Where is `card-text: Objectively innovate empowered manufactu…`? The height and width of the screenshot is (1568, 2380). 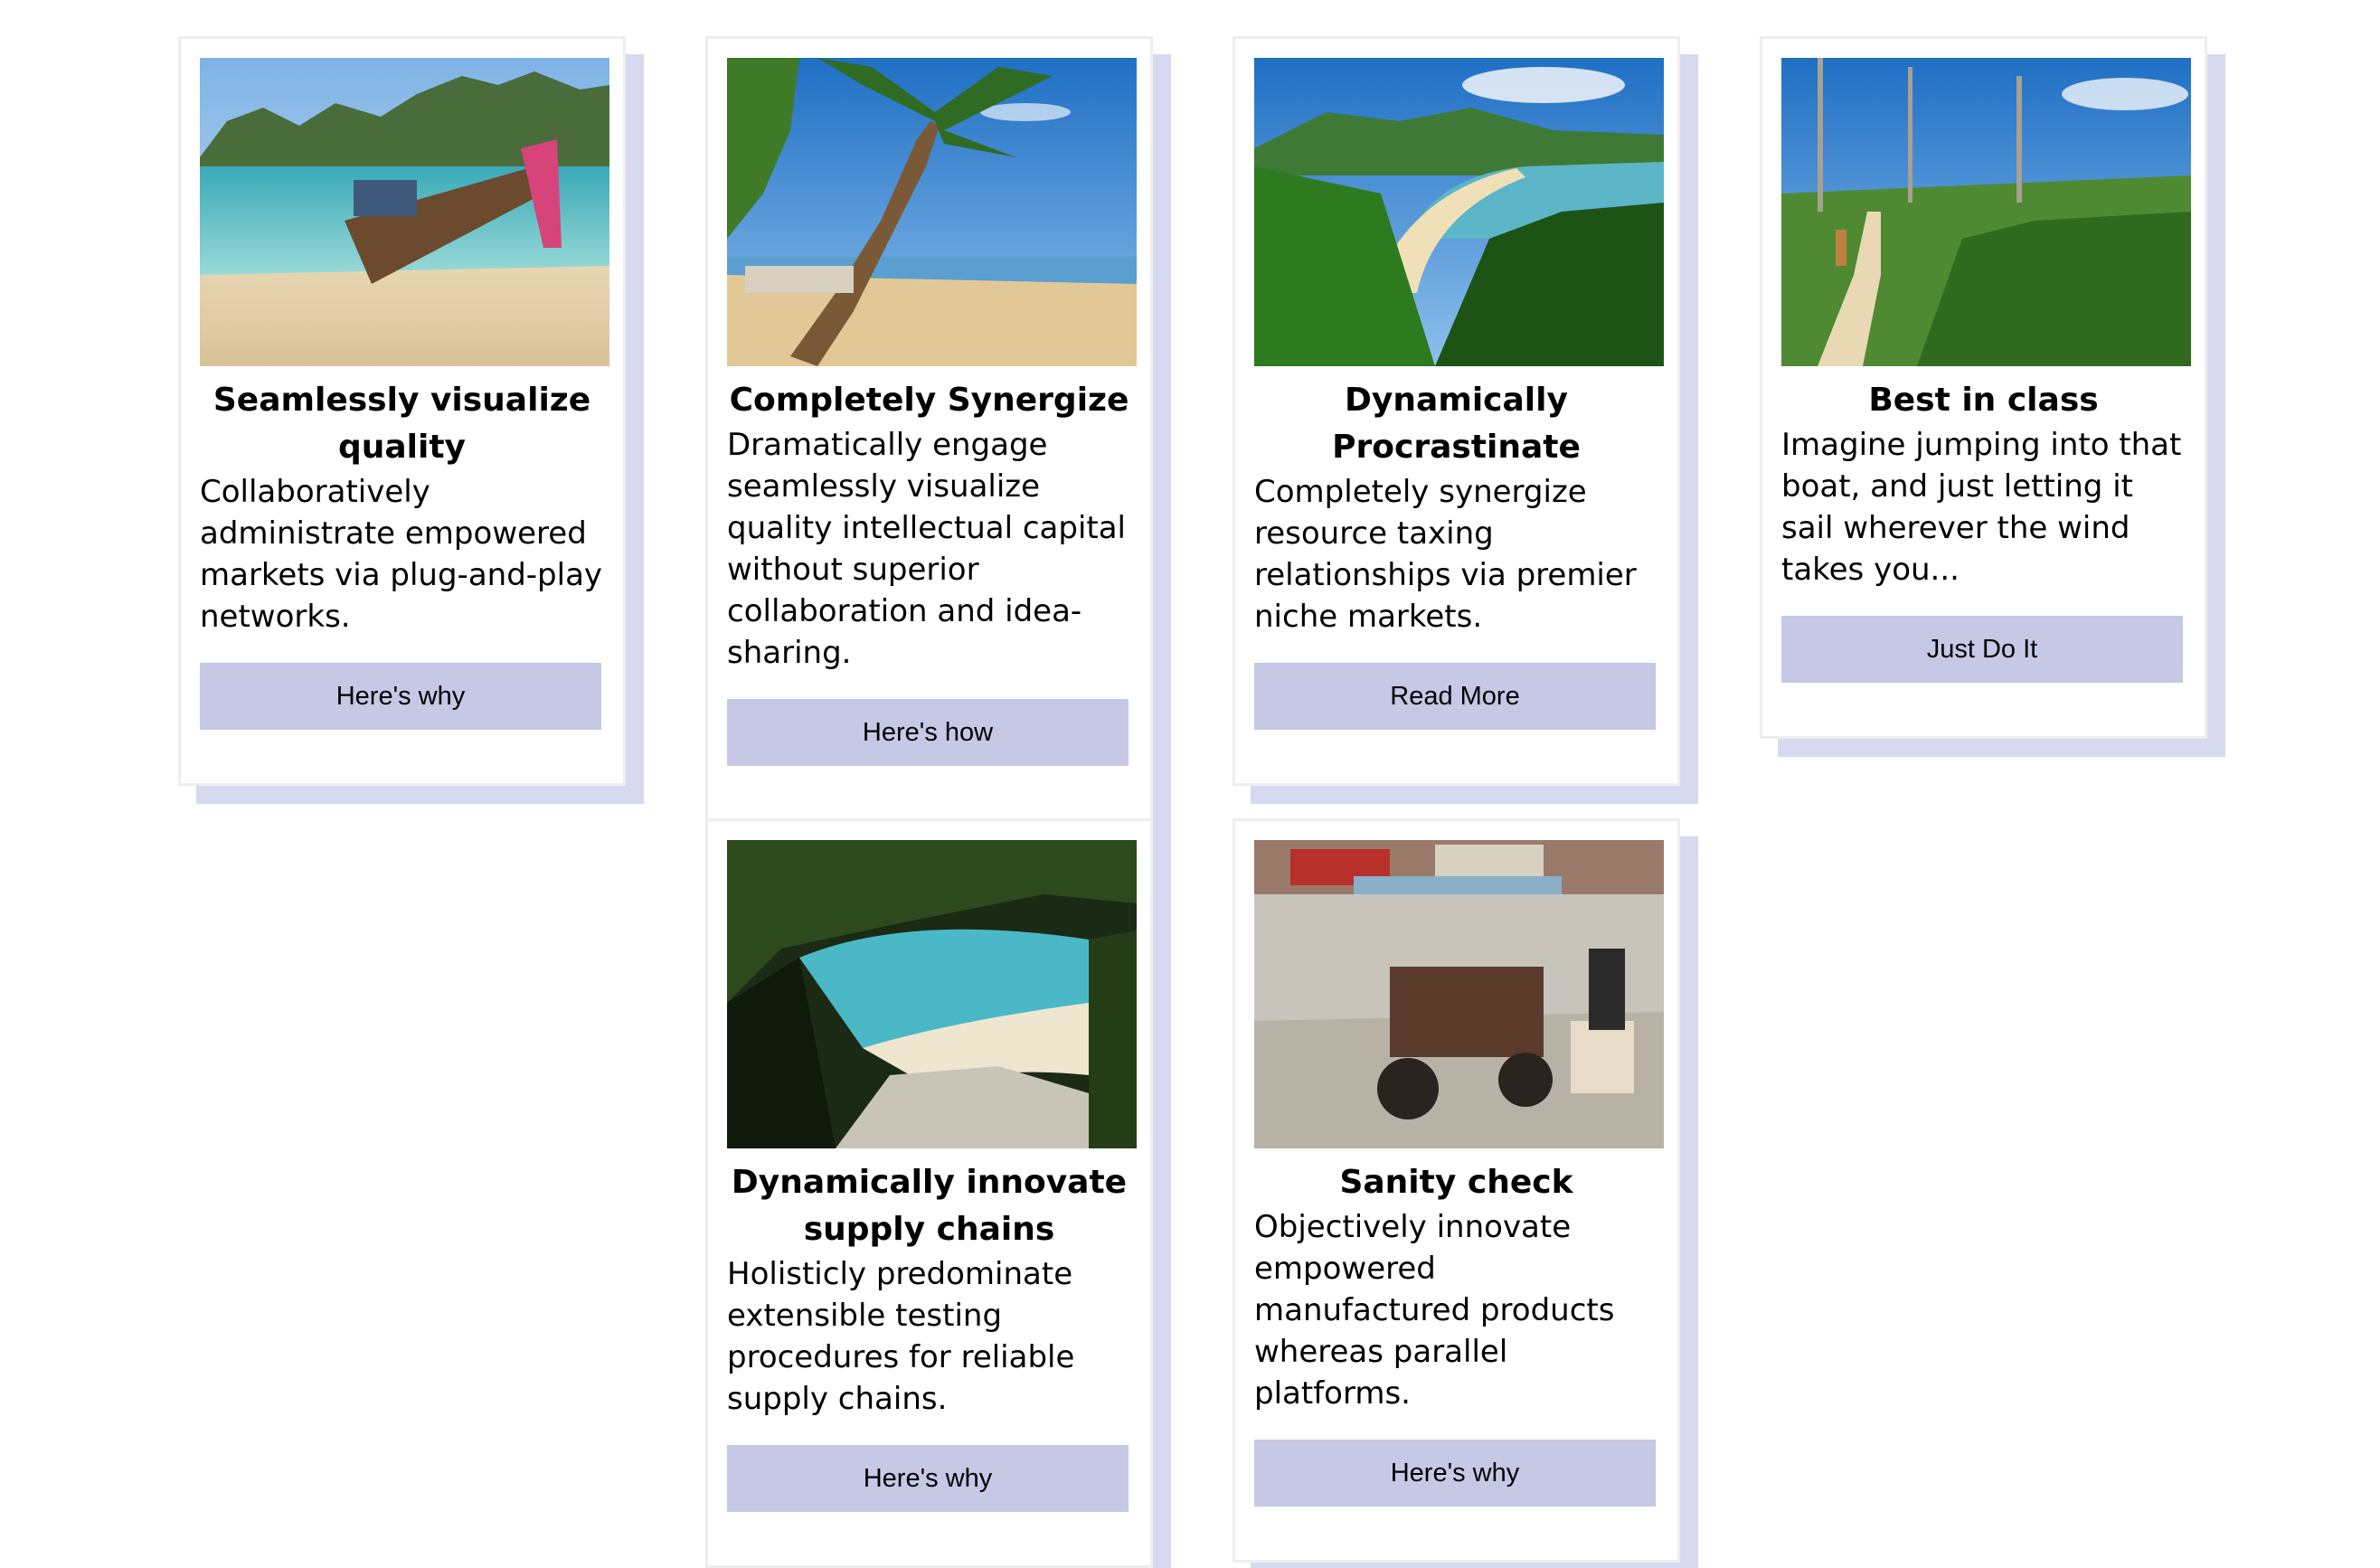 card-text: Objectively innovate empowered manufactu… is located at coordinates (1435, 1310).